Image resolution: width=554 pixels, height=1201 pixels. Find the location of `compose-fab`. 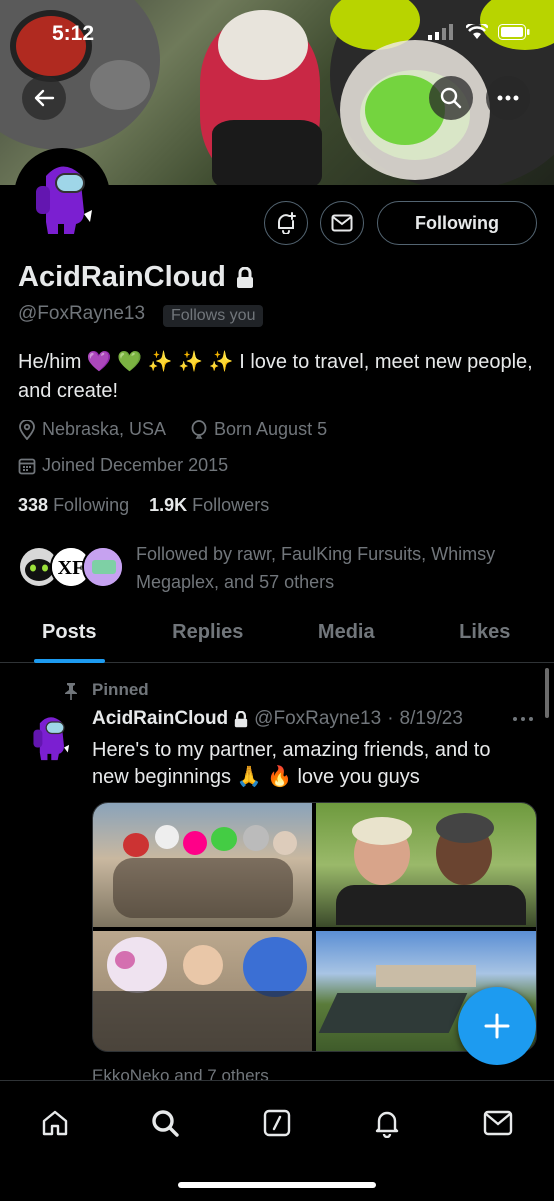

compose-fab is located at coordinates (497, 1026).